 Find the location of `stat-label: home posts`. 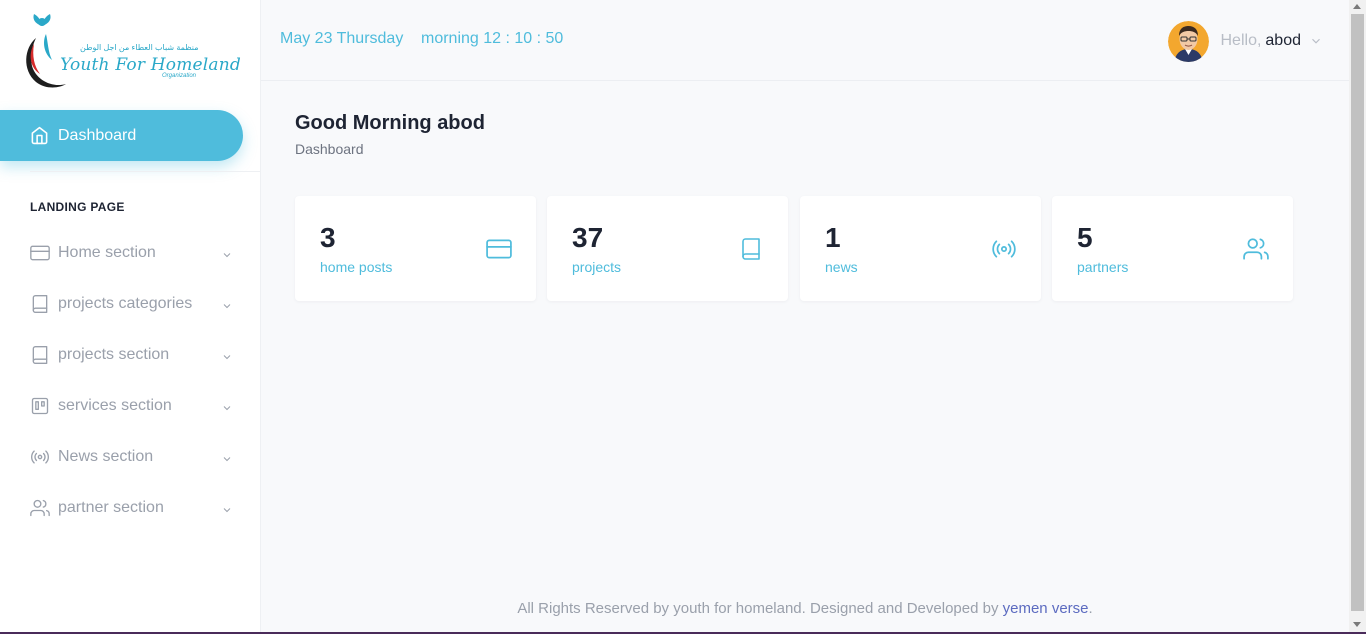

stat-label: home posts is located at coordinates (356, 267).